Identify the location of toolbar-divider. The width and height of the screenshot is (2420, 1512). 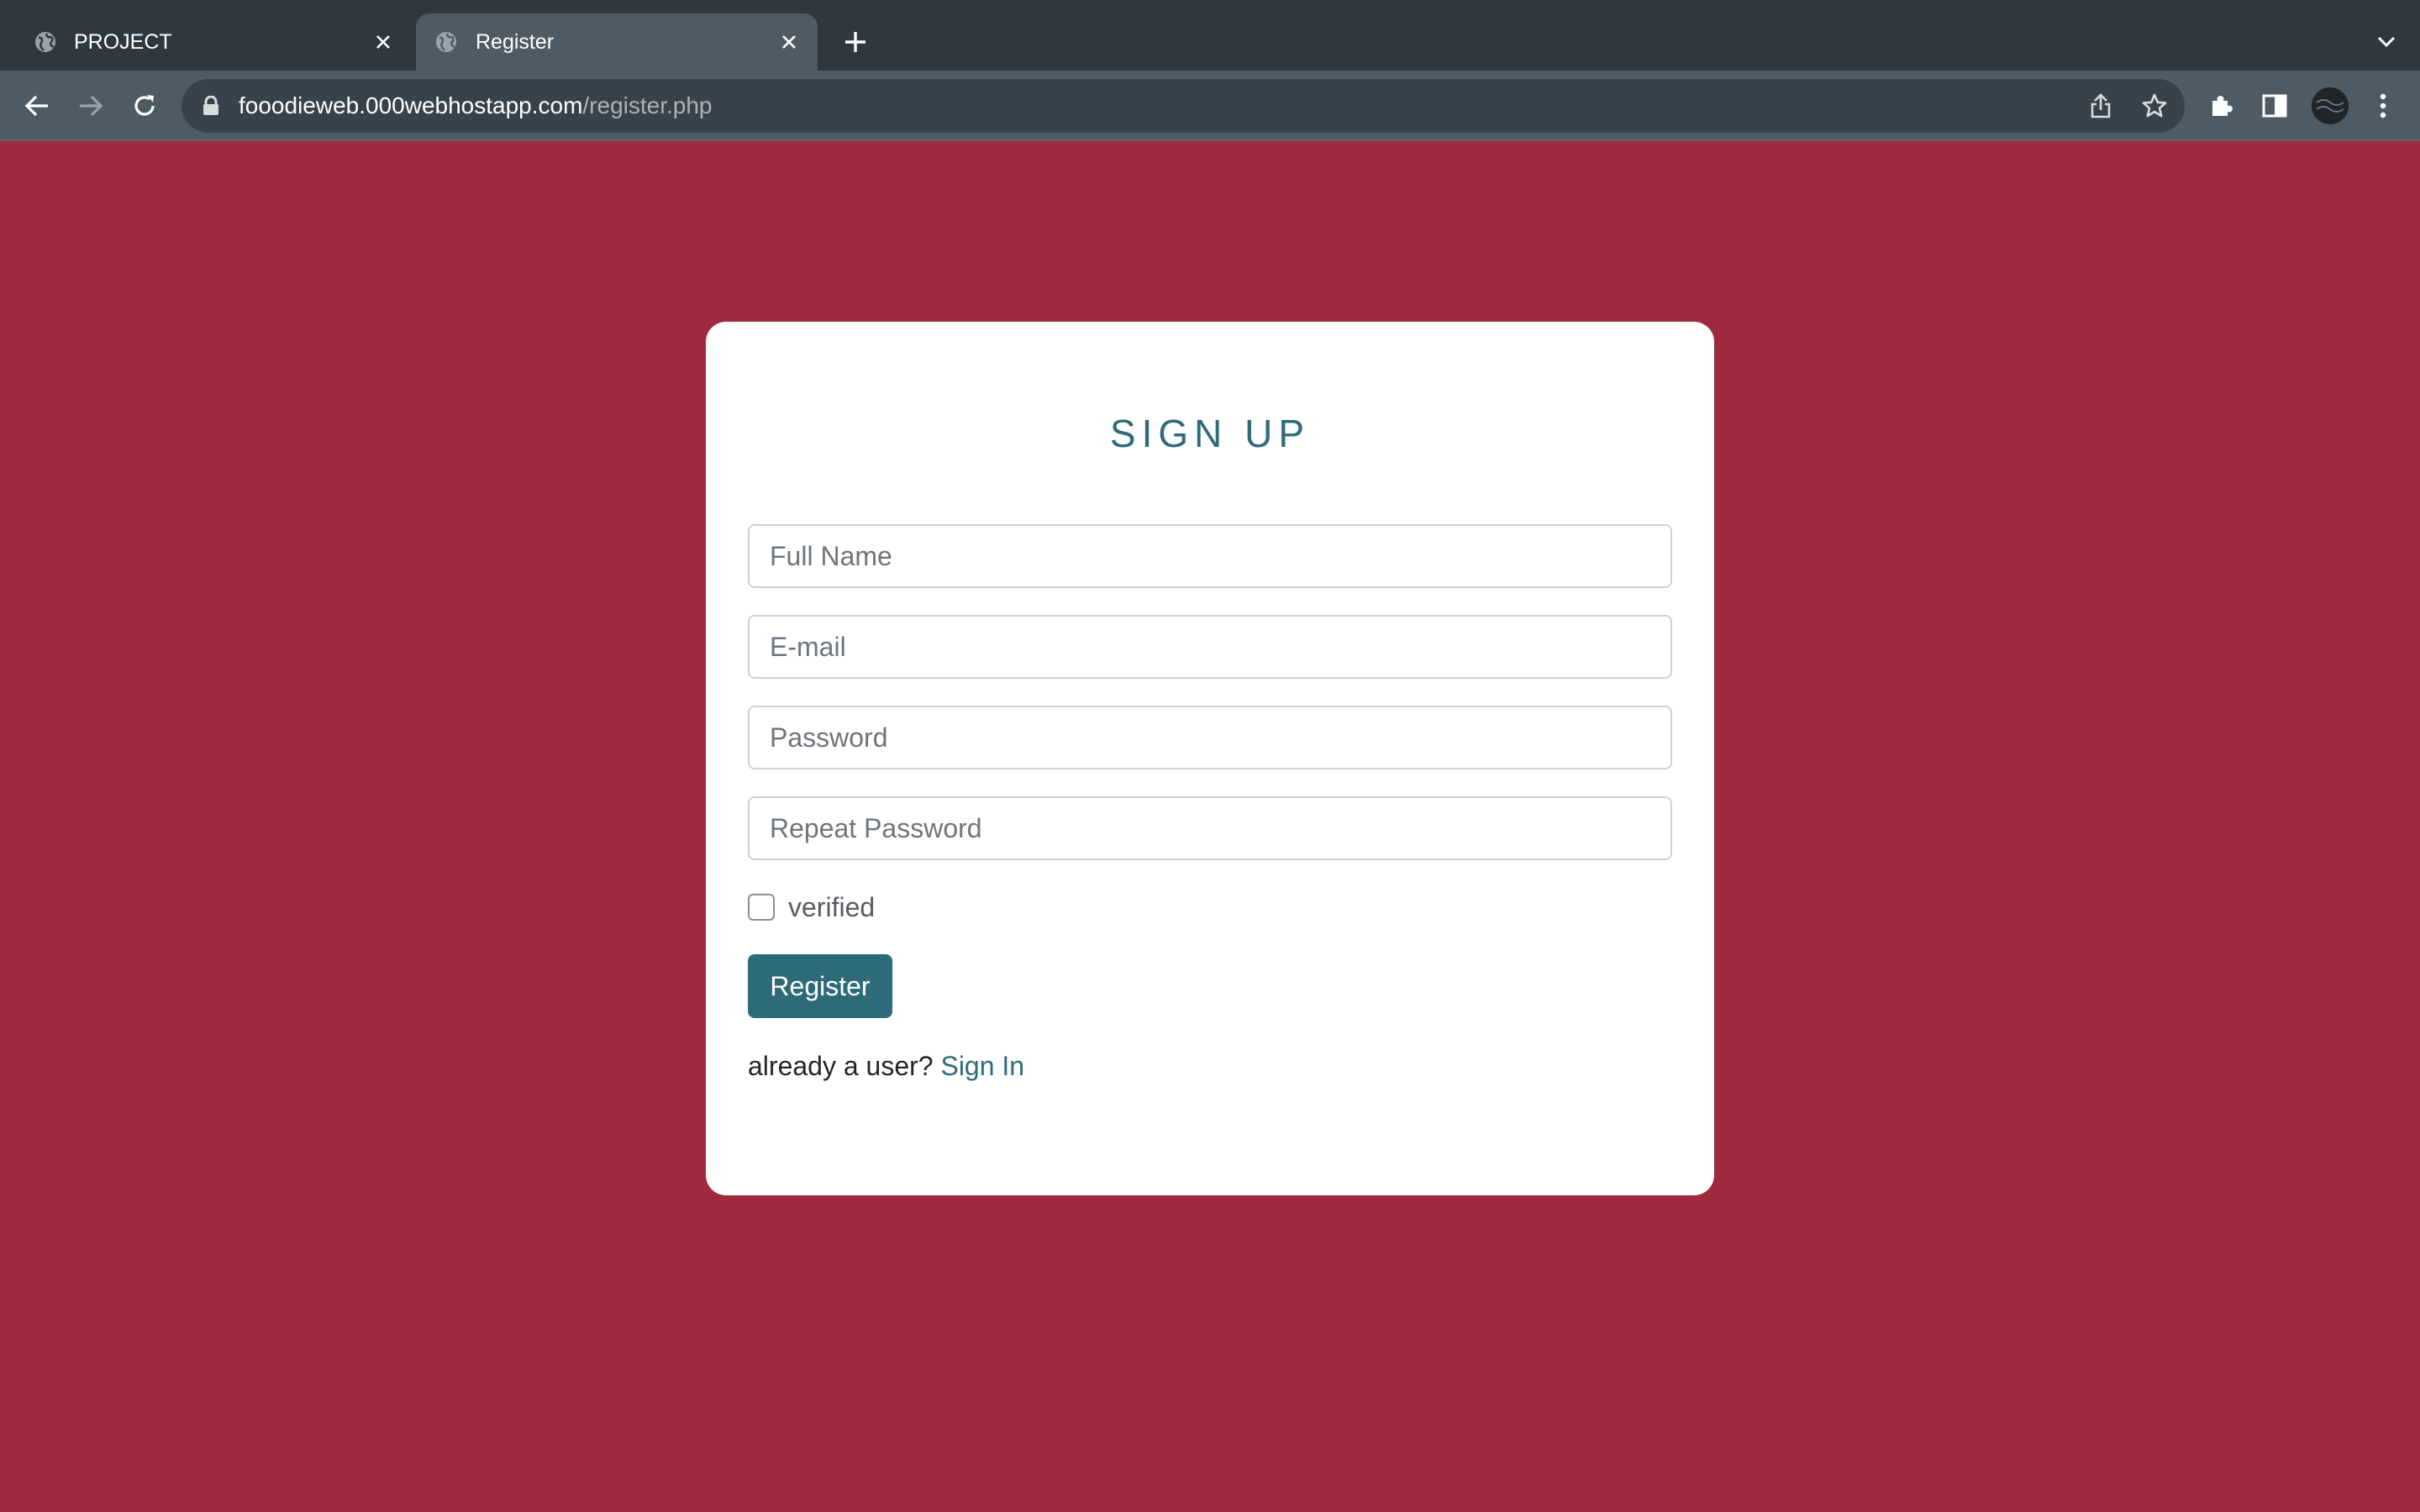
(1210, 140).